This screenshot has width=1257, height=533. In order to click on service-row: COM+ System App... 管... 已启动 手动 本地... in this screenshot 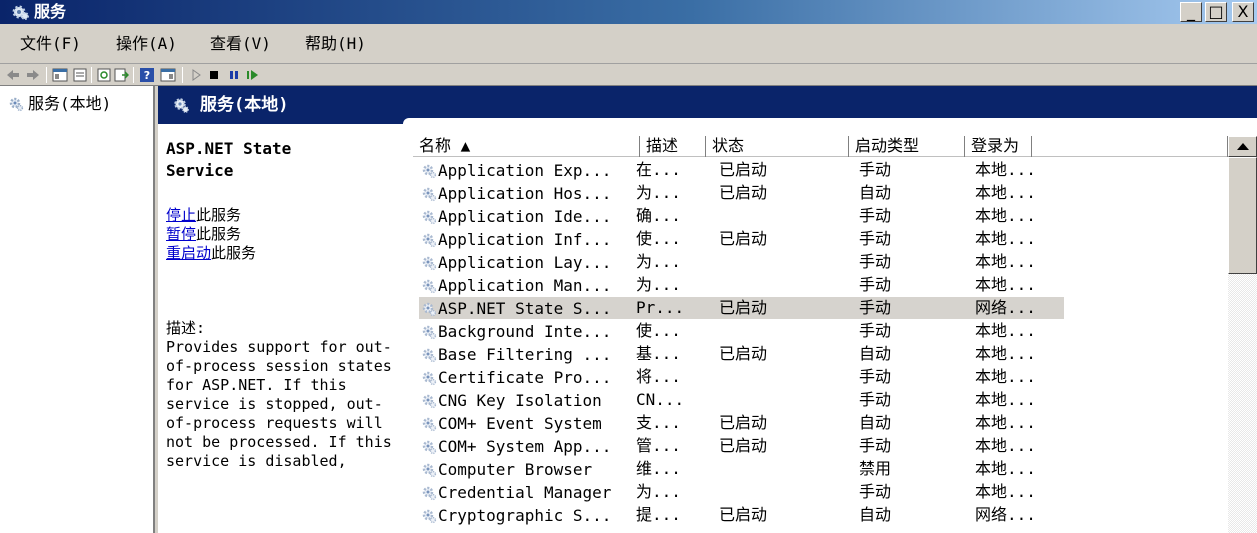, I will do `click(820, 446)`.